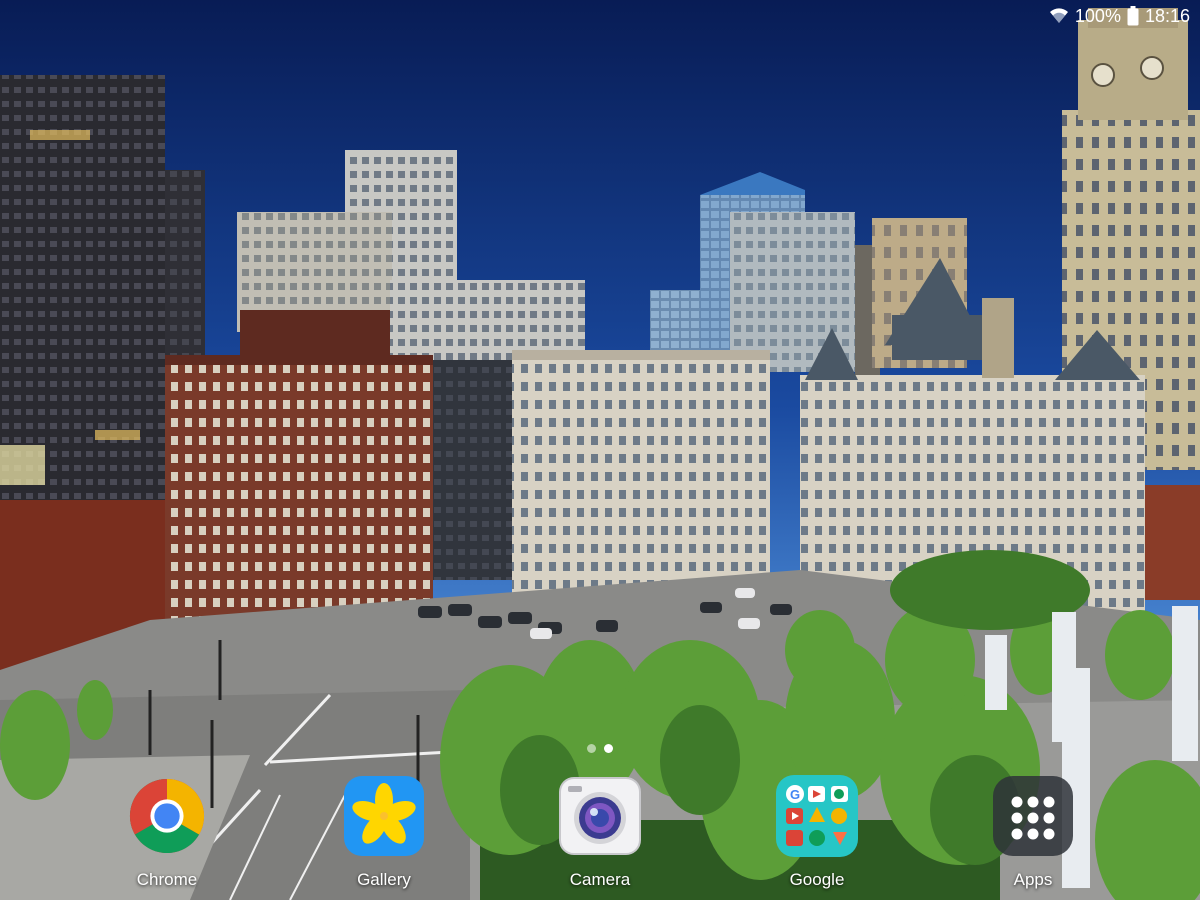 Image resolution: width=1200 pixels, height=900 pixels. I want to click on app-dock: Chrome Gallery Camera G Google Apps, so click(600, 835).